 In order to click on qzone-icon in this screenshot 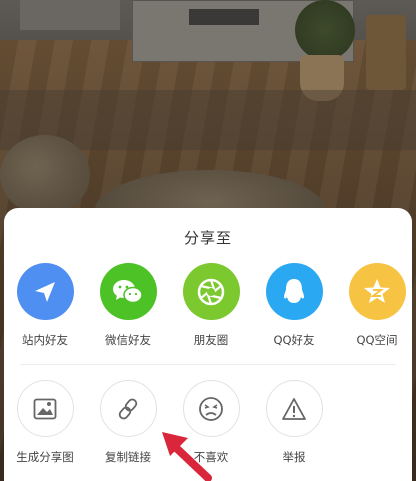, I will do `click(377, 291)`.